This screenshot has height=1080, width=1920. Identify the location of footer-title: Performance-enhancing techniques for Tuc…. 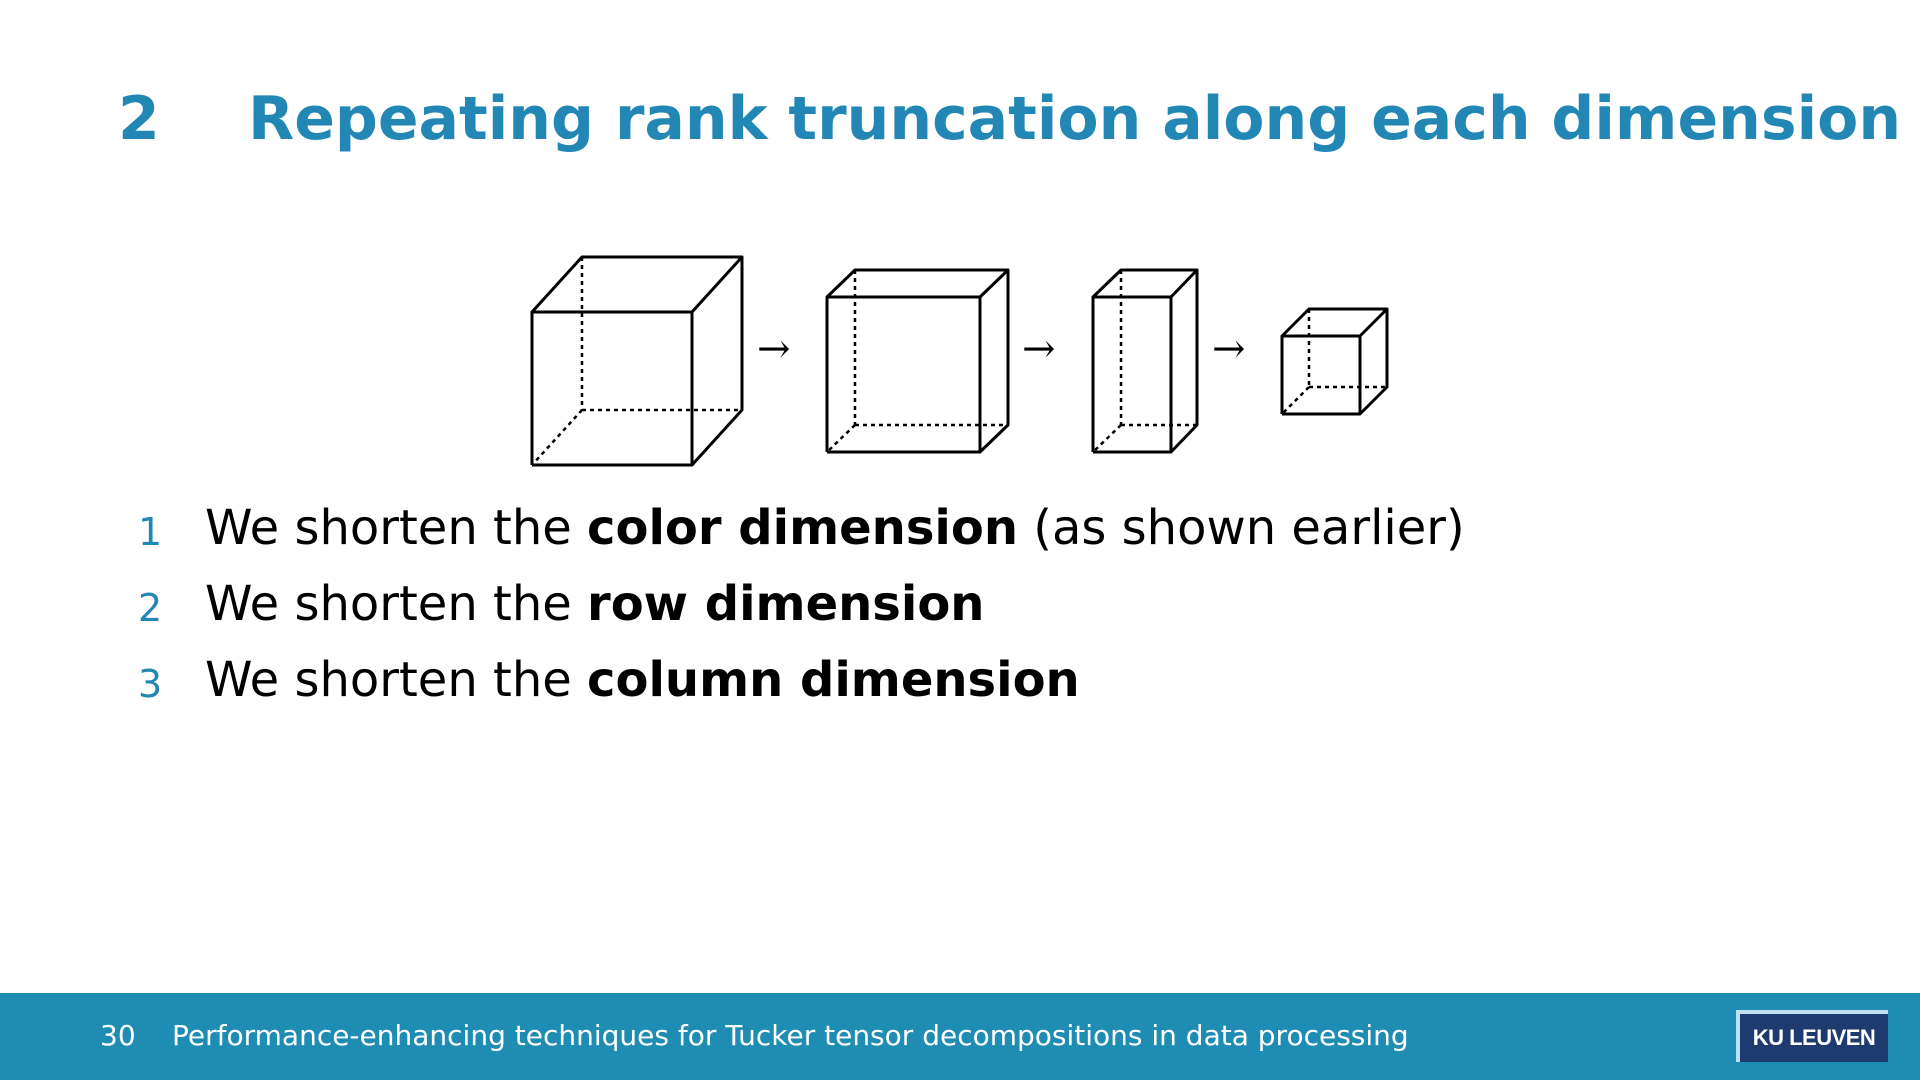
(790, 1035).